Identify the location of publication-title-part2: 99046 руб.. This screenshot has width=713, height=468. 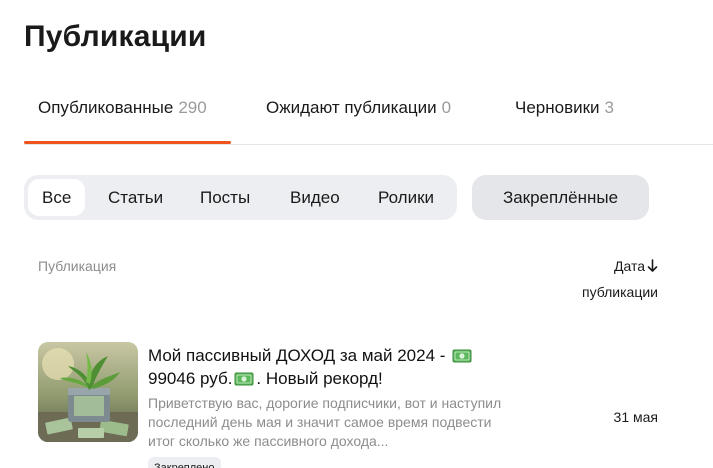
(190, 378).